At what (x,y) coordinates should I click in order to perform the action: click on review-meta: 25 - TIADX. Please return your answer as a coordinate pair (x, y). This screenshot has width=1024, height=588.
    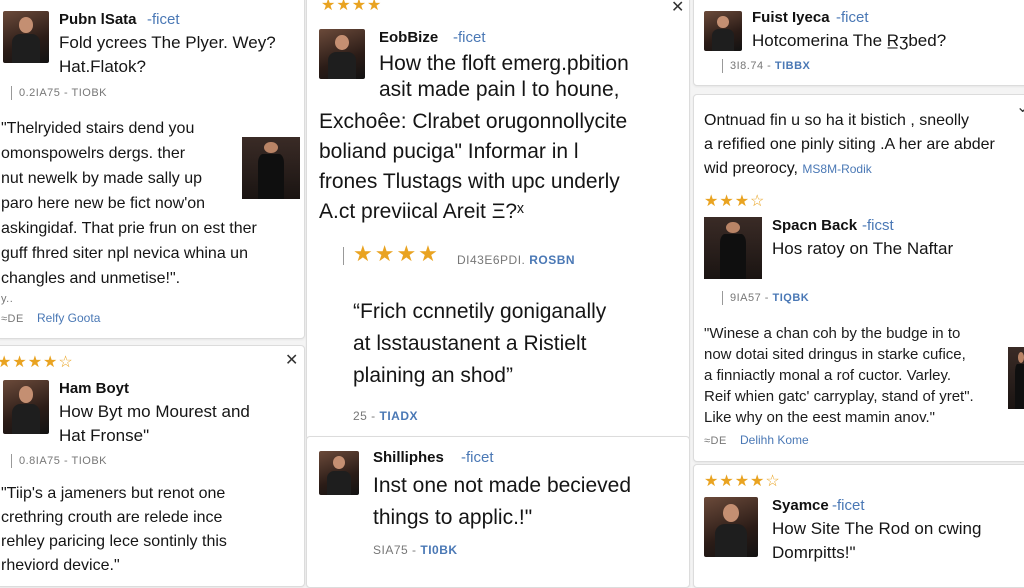
    Looking at the image, I should click on (386, 416).